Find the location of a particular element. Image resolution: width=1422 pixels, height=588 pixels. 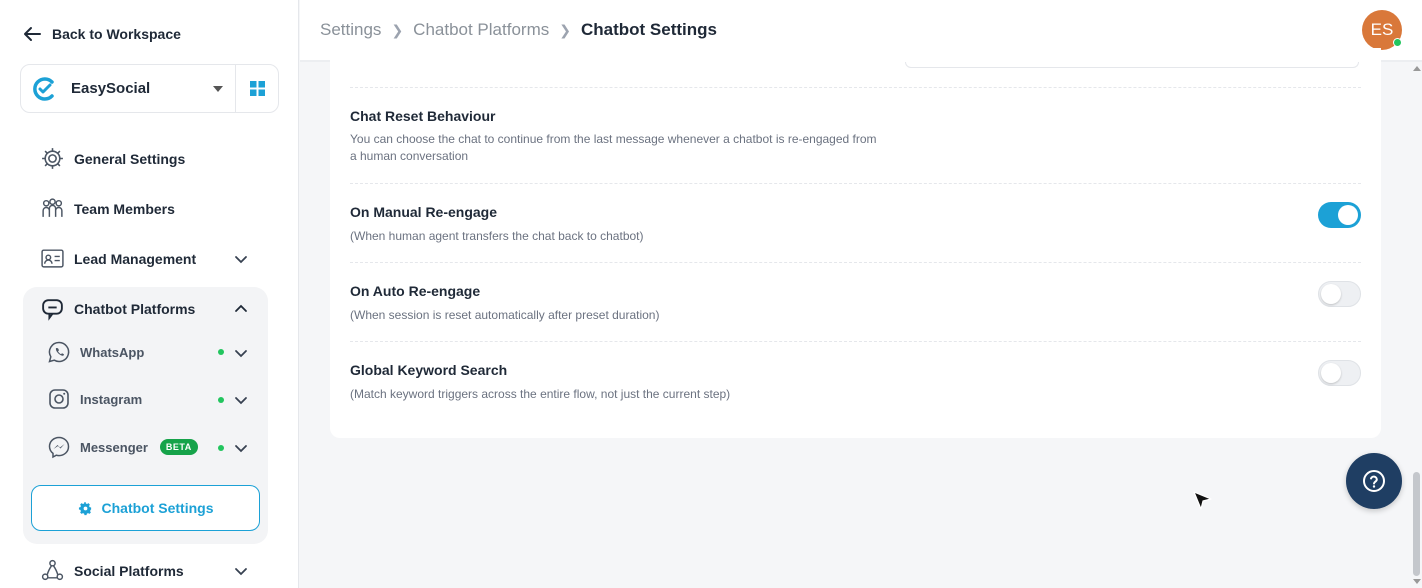

nav-chatbot-platforms: Chatbot Platforms is located at coordinates (117, 308).